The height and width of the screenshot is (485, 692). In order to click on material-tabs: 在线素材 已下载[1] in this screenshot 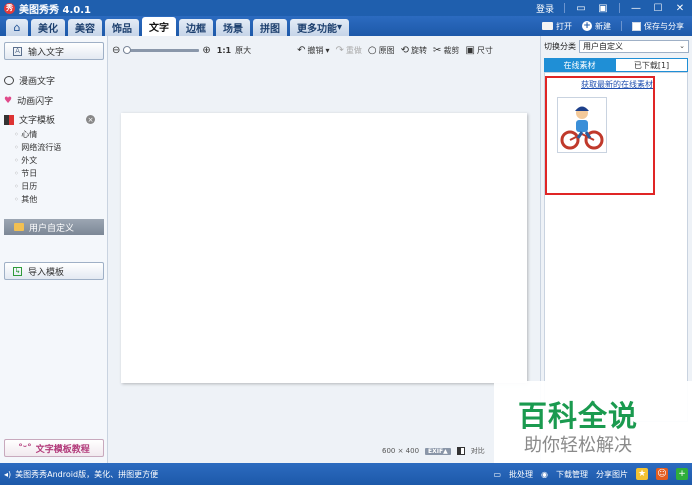, I will do `click(616, 65)`.